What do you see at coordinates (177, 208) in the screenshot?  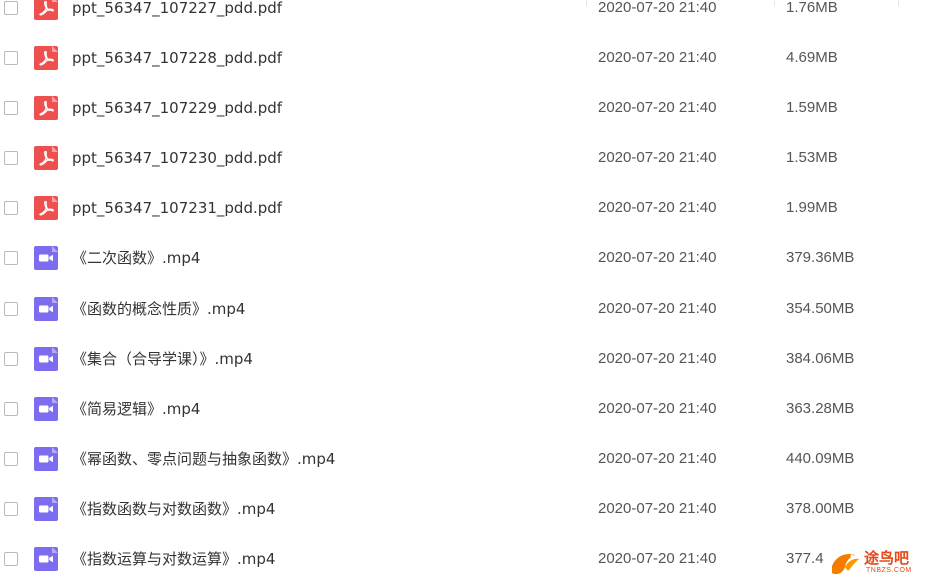 I see `file-name: ppt_56347_107231_pdd.pdf` at bounding box center [177, 208].